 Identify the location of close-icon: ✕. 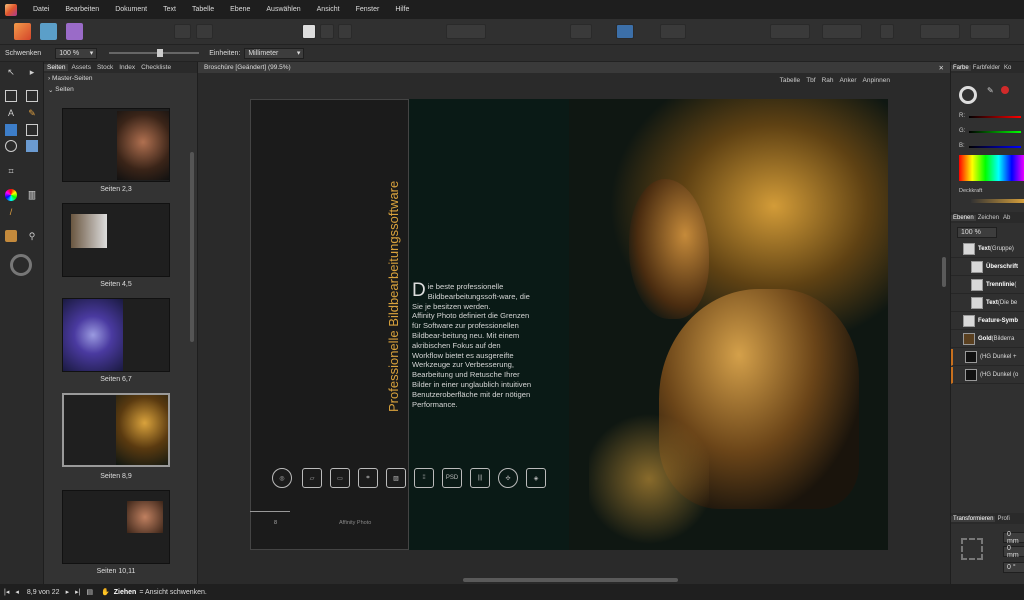
(941, 68).